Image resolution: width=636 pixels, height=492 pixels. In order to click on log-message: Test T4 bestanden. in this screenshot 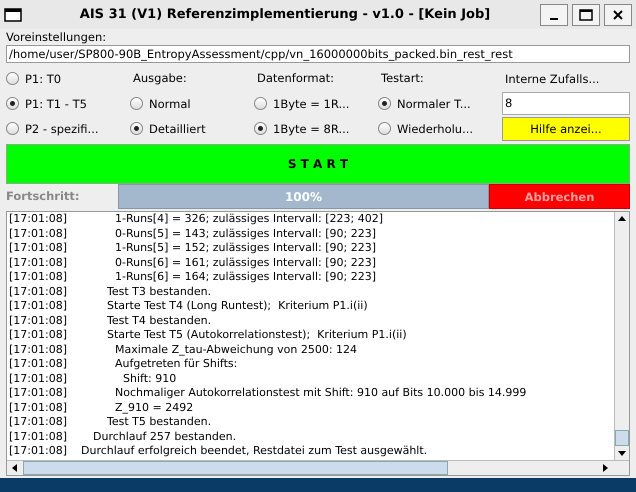, I will do `click(159, 321)`.